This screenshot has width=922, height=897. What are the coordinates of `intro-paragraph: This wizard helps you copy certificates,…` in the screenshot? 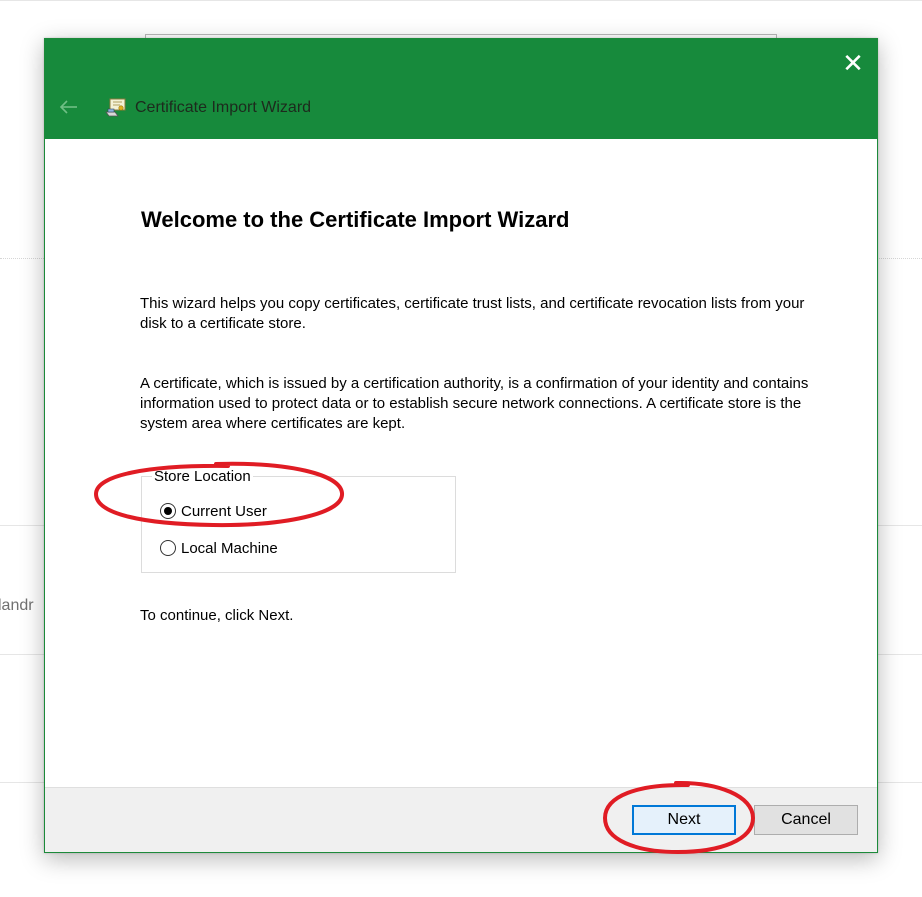 It's located at (472, 313).